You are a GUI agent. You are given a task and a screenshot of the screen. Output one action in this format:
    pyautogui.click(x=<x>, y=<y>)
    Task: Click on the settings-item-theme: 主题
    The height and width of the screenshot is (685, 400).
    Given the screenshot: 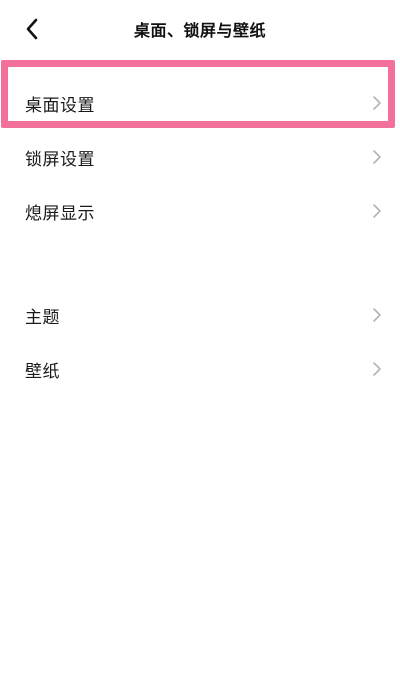 What is the action you would take?
    pyautogui.click(x=200, y=315)
    